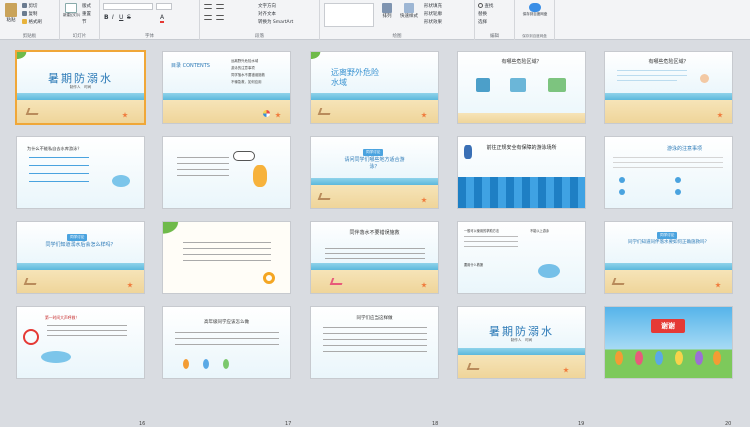 The image size is (750, 427). Describe the element at coordinates (374, 342) in the screenshot. I see `slide-thumbnail-18: 同学们应当这样做` at that location.